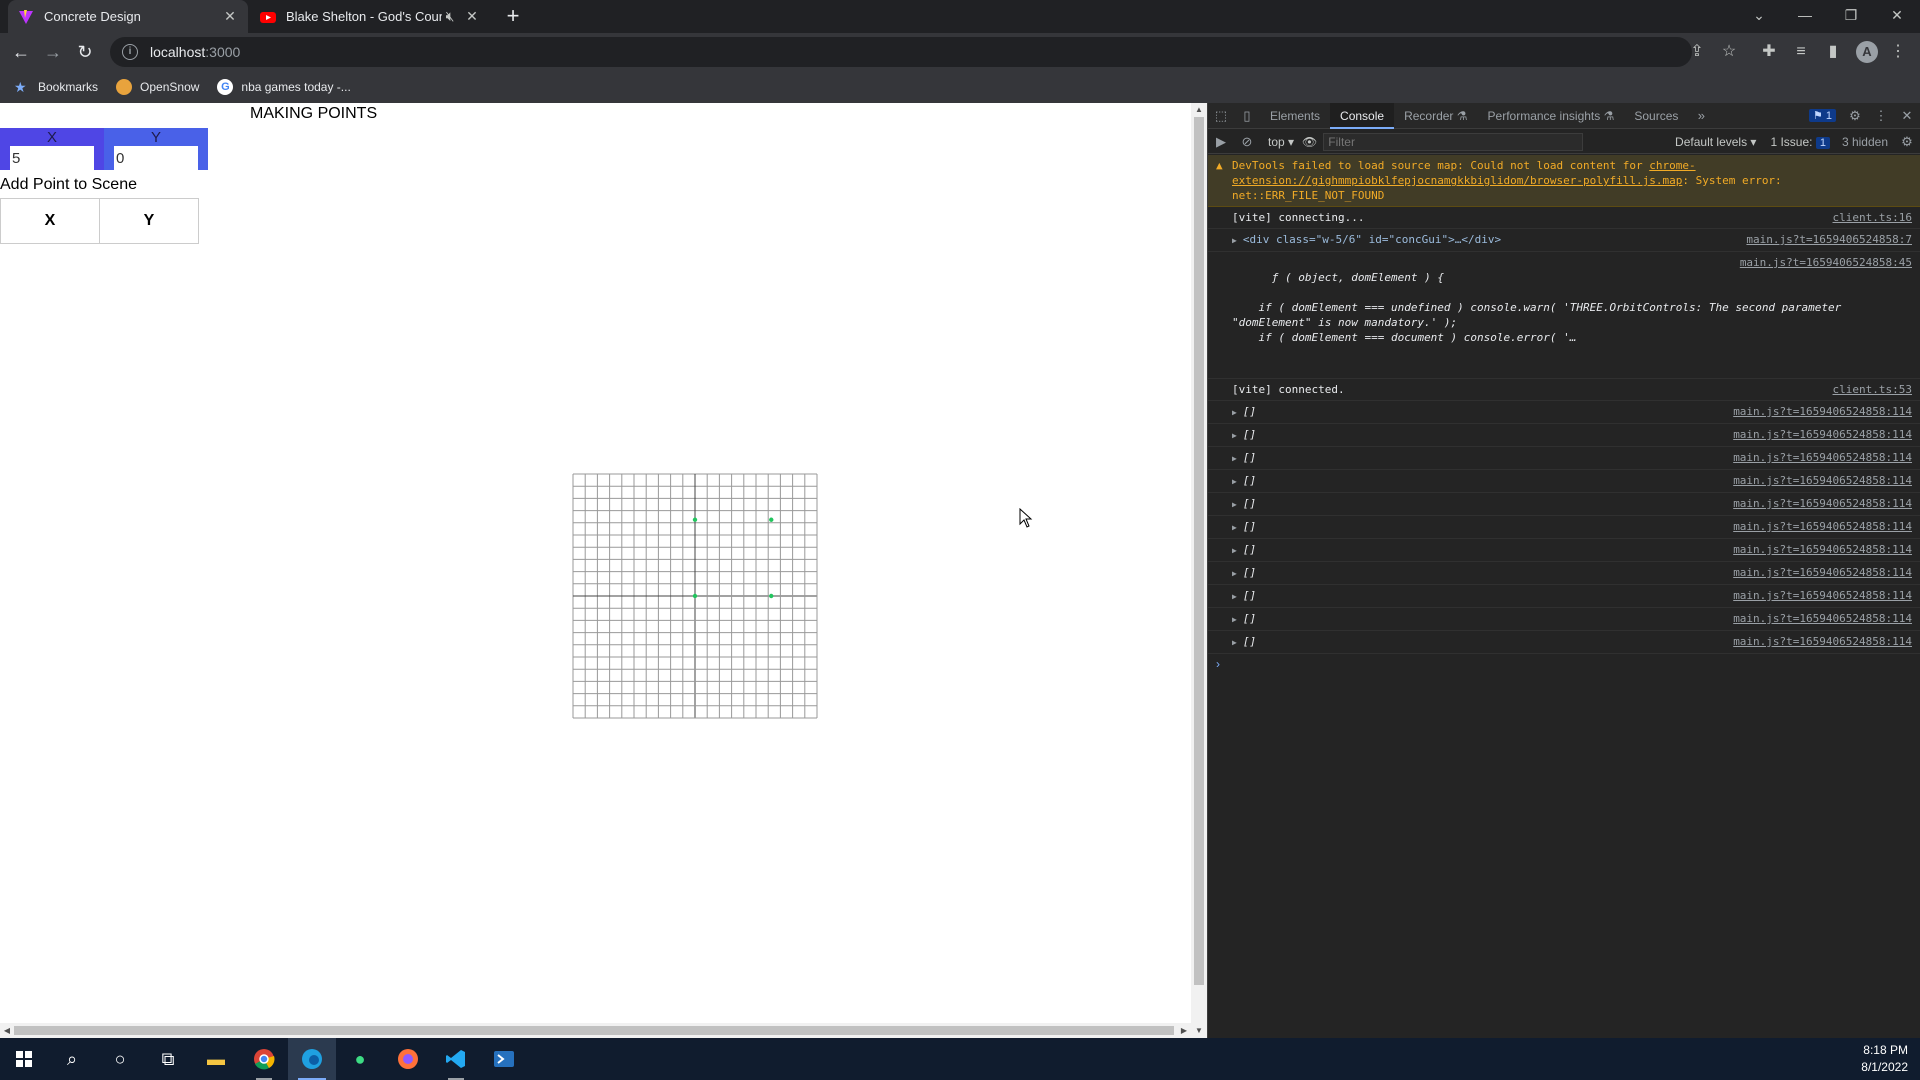 Image resolution: width=1920 pixels, height=1080 pixels. I want to click on add-point-button: Add Point to Scene, so click(68, 185).